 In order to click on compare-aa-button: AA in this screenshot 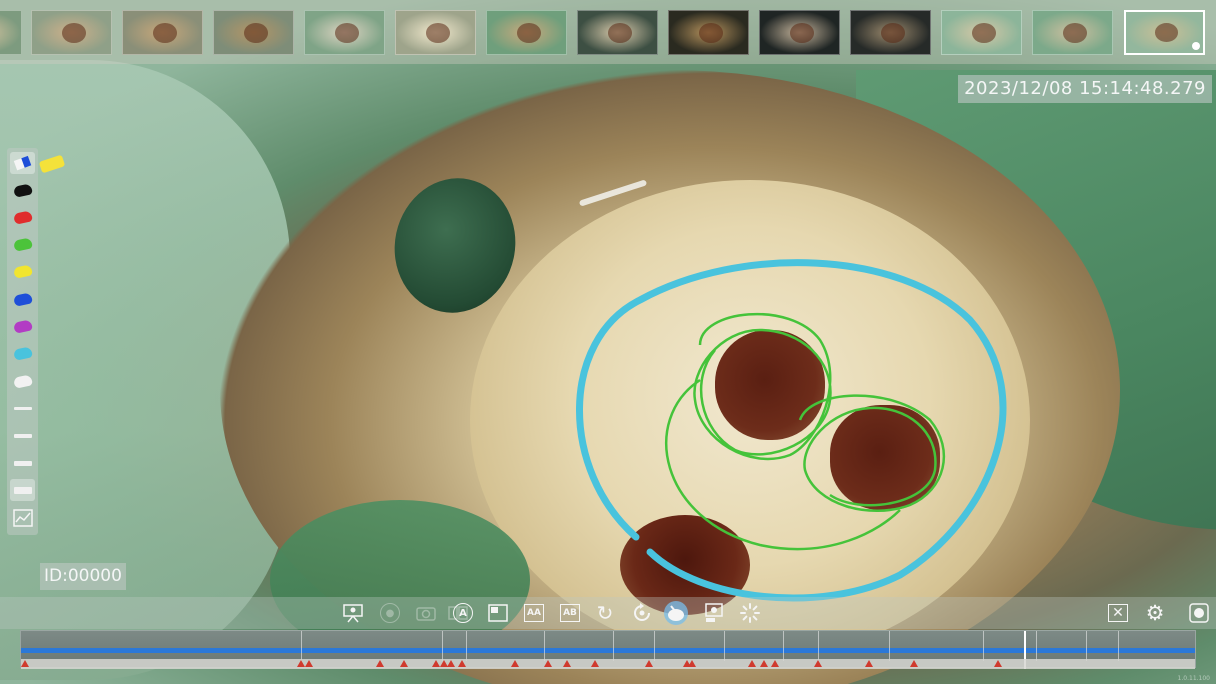, I will do `click(534, 613)`.